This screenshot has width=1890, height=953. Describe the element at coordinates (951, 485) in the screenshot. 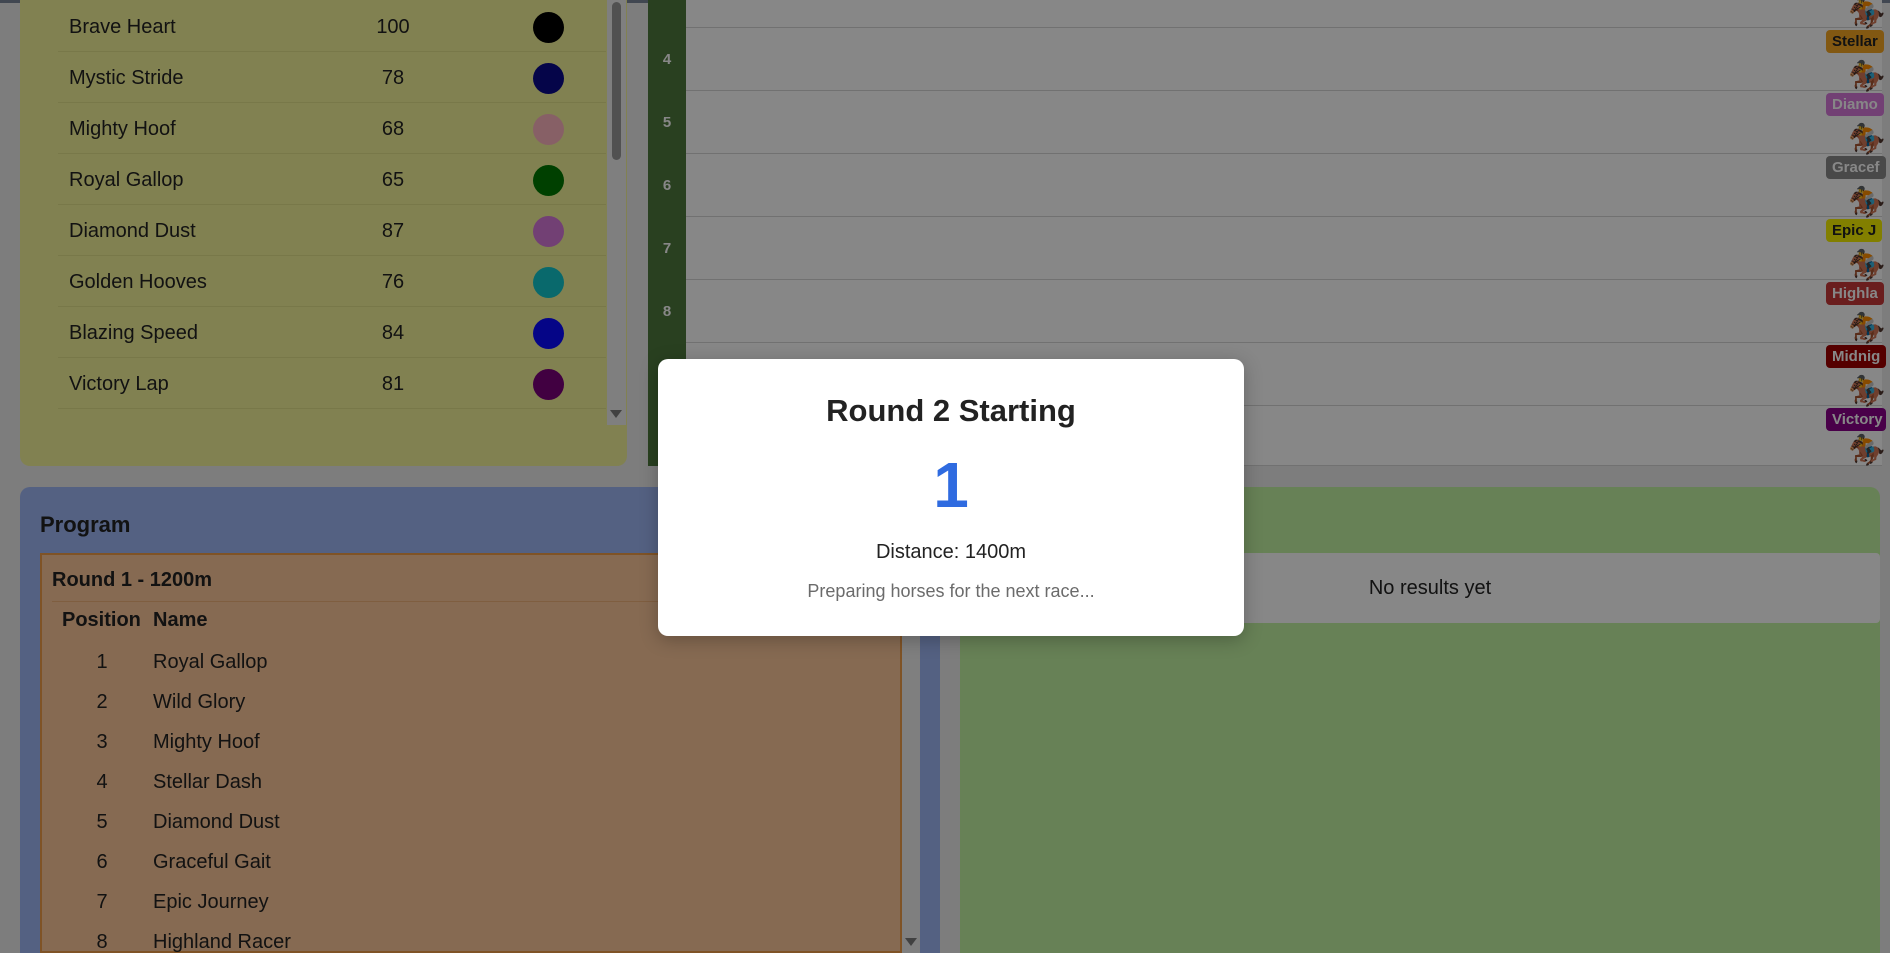

I see `countdown-number: 1` at that location.